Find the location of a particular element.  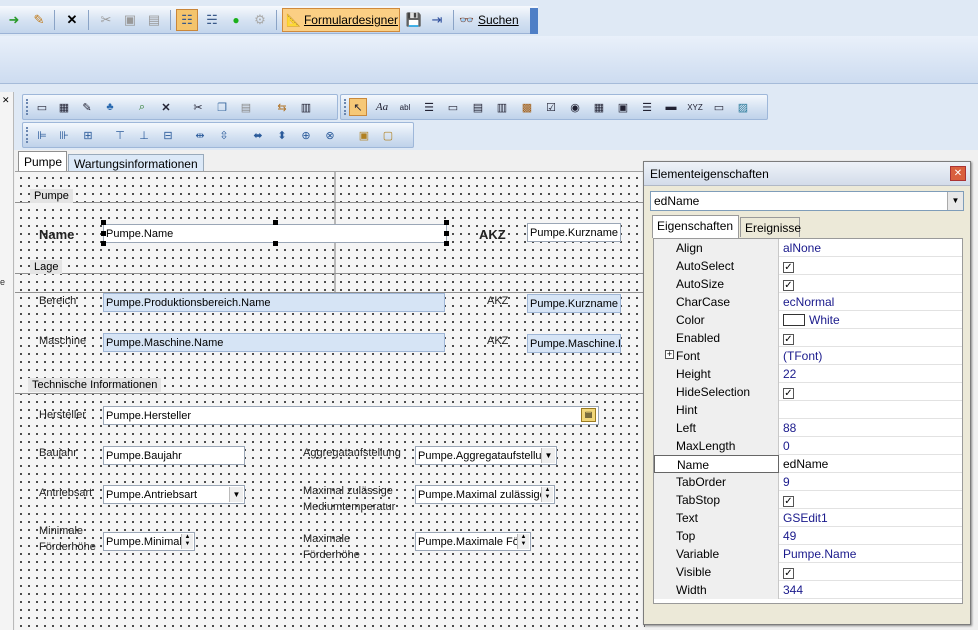

bring-to-front-icon: ▣ is located at coordinates (364, 135).